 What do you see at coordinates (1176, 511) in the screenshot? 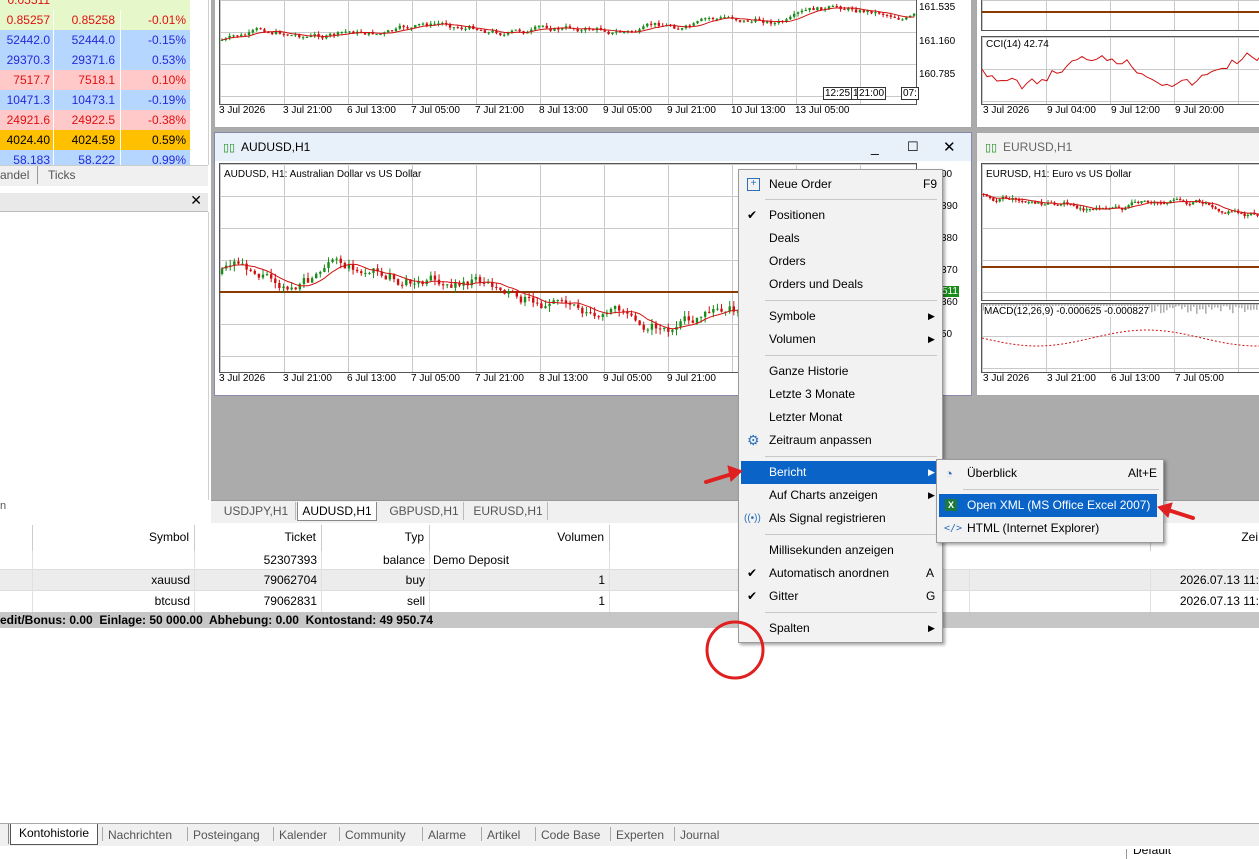
I see `red-arrow-right` at bounding box center [1176, 511].